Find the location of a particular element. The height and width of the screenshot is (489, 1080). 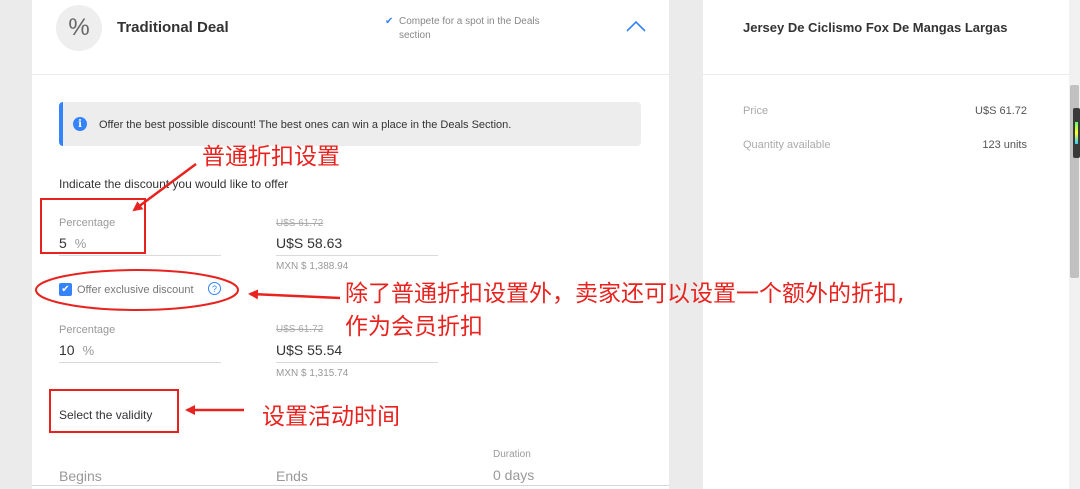

arrow-to-percentage is located at coordinates (164, 187).